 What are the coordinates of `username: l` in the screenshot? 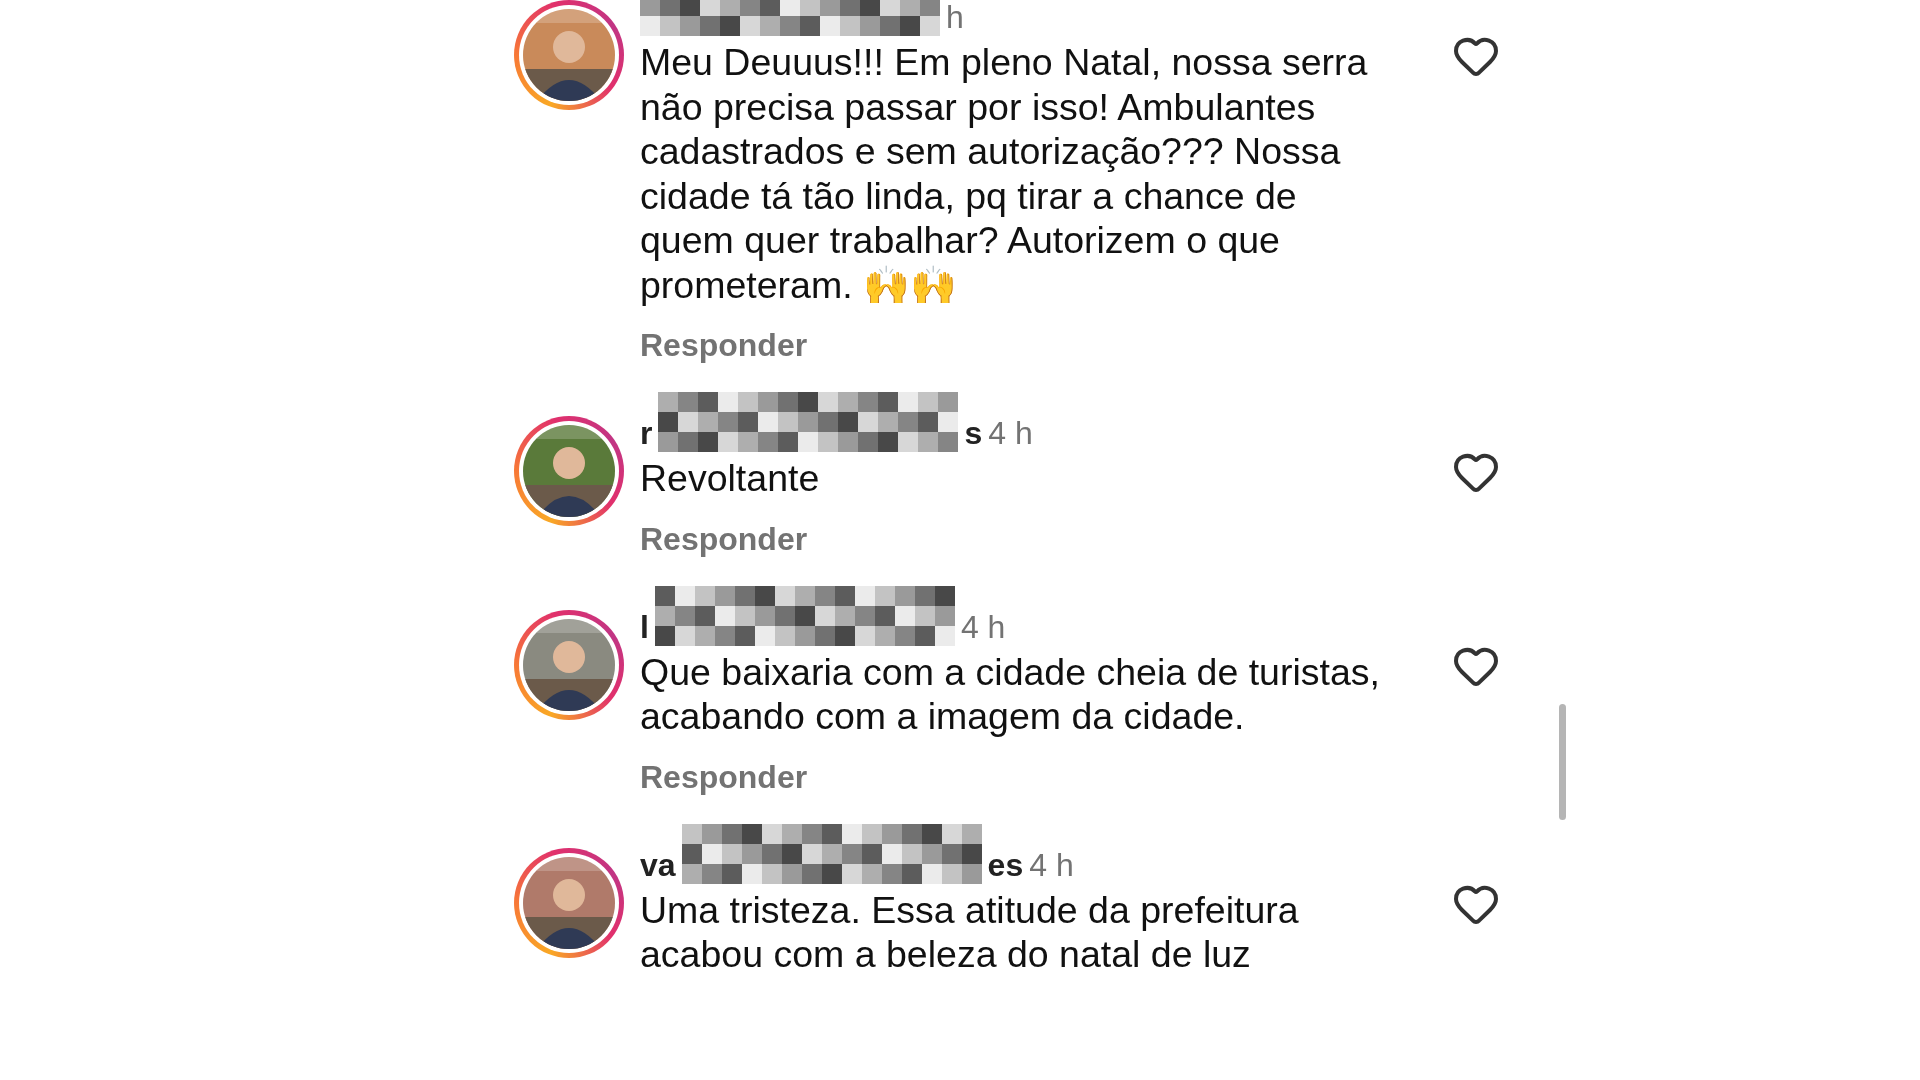 It's located at (644, 627).